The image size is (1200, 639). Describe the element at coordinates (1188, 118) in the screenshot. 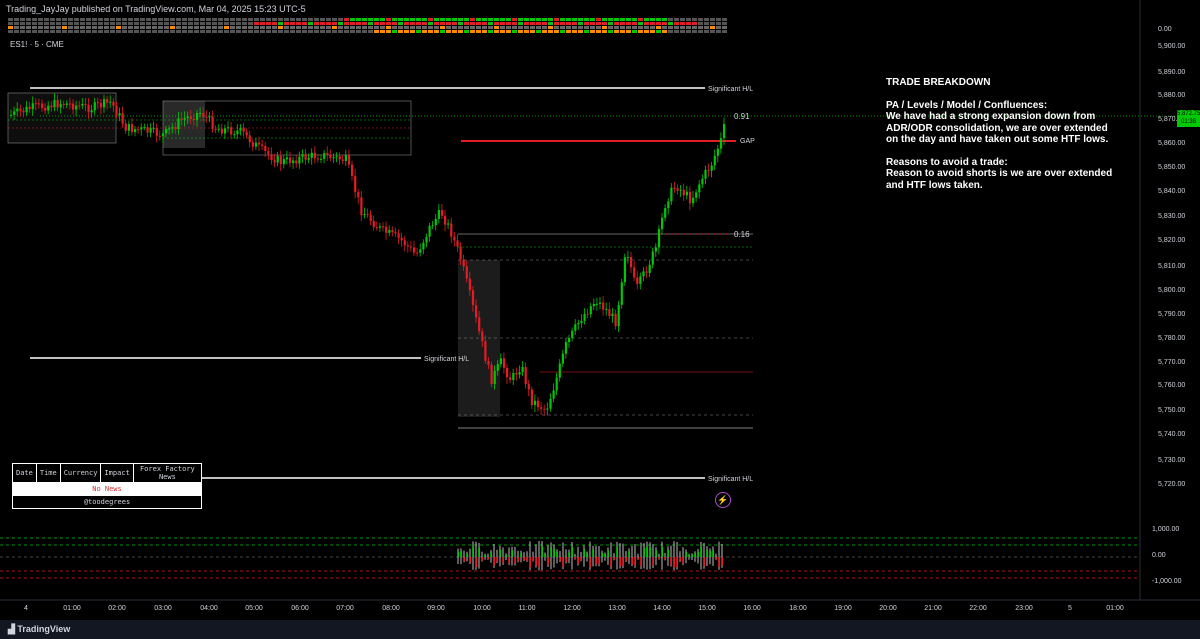

I see `current-price-badge: 5,872.75 01:36` at that location.